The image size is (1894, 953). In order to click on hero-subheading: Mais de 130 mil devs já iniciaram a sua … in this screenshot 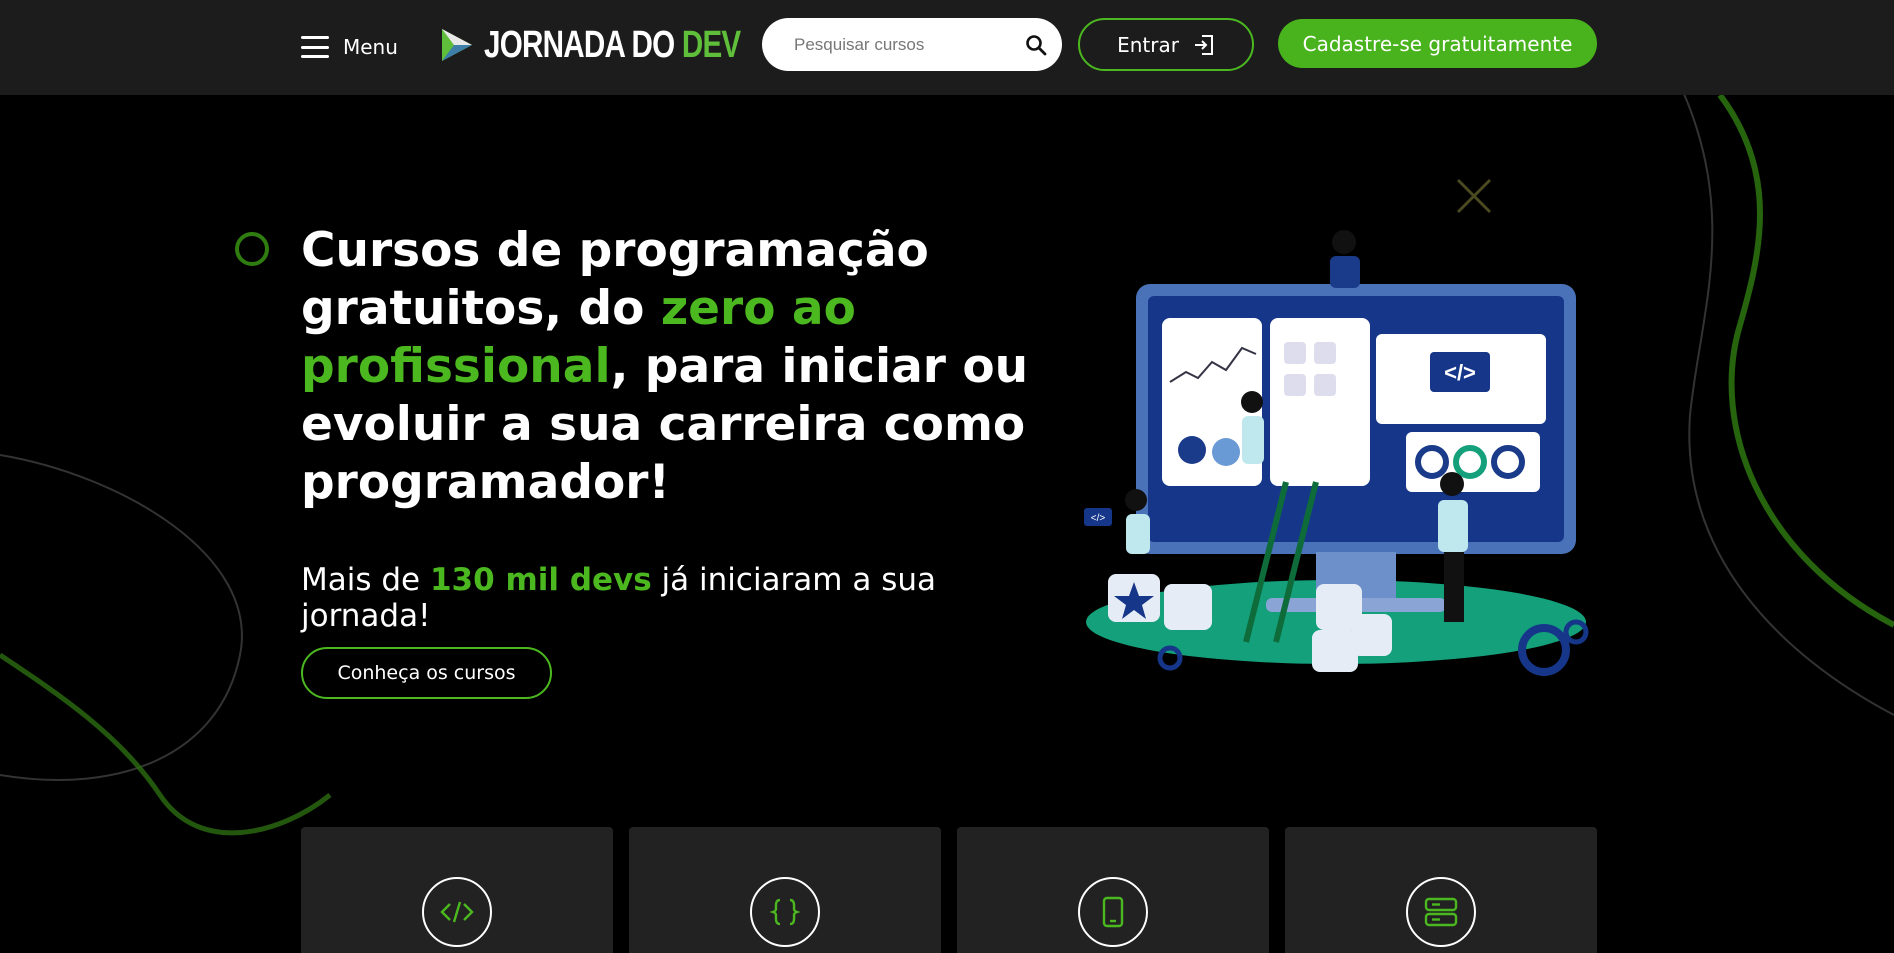, I will do `click(618, 598)`.